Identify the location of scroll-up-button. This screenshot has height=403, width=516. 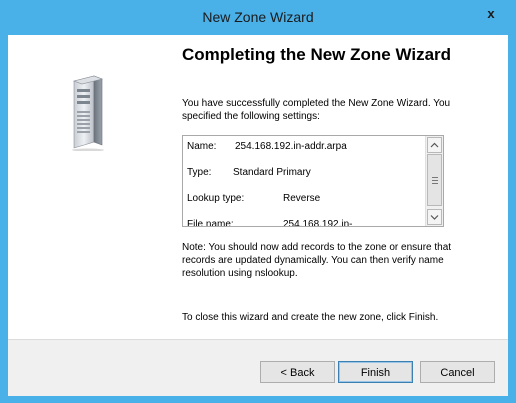
(434, 145).